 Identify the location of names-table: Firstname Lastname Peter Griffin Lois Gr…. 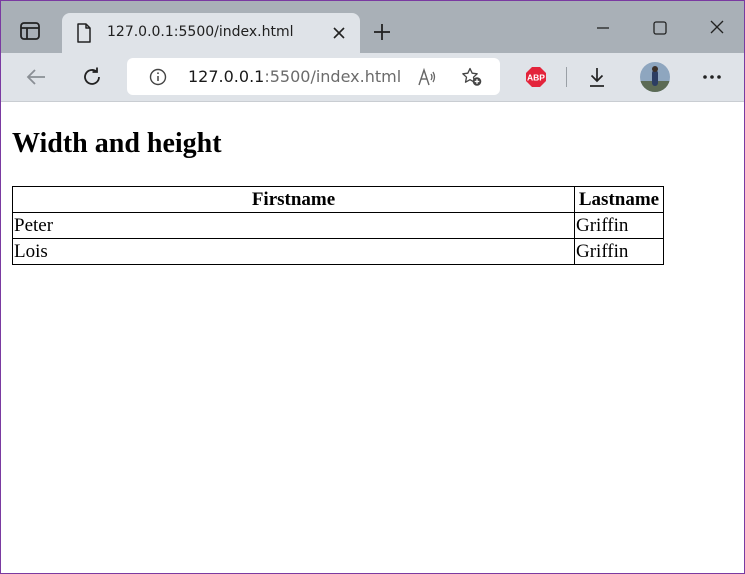
(338, 225).